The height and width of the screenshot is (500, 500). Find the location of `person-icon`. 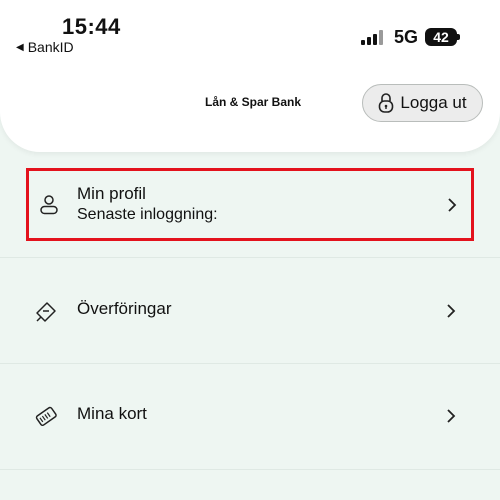

person-icon is located at coordinates (49, 205).